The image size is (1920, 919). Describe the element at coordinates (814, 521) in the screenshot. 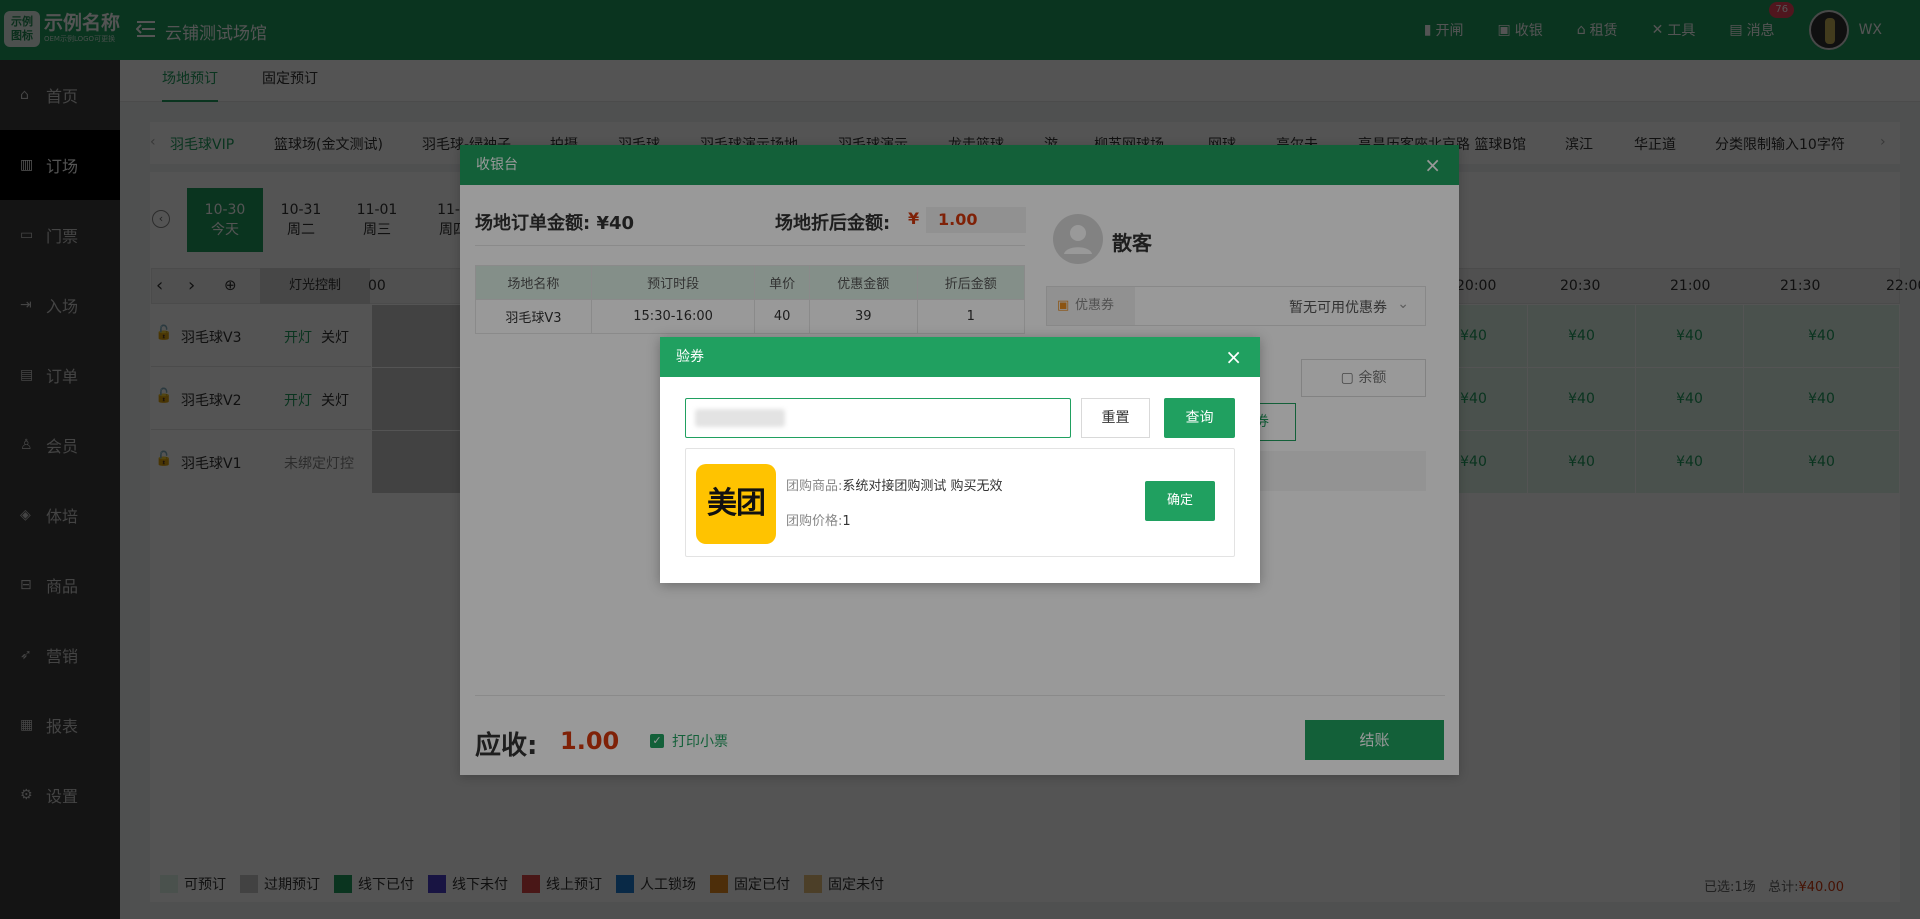

I see `price-label: 团购价格:` at that location.